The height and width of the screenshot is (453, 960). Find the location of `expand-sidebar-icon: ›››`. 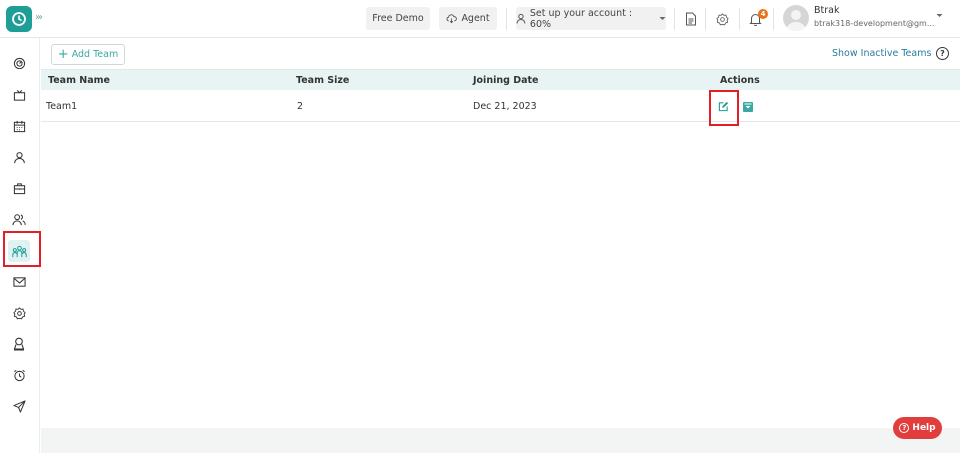

expand-sidebar-icon: ››› is located at coordinates (39, 17).